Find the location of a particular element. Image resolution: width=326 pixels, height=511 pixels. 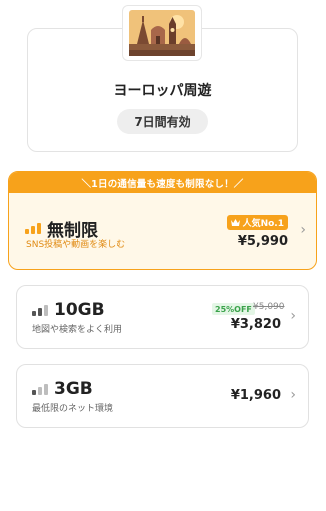

popular-badge-label: 人気No.1 is located at coordinates (263, 224).